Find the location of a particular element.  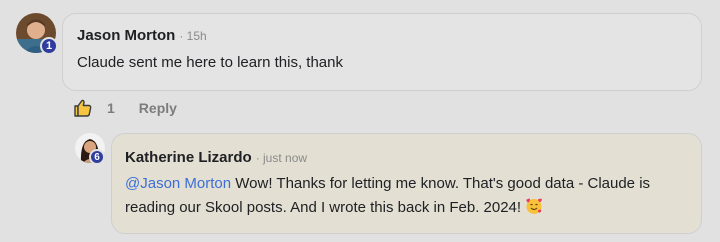

level-badge: 1 is located at coordinates (49, 46).